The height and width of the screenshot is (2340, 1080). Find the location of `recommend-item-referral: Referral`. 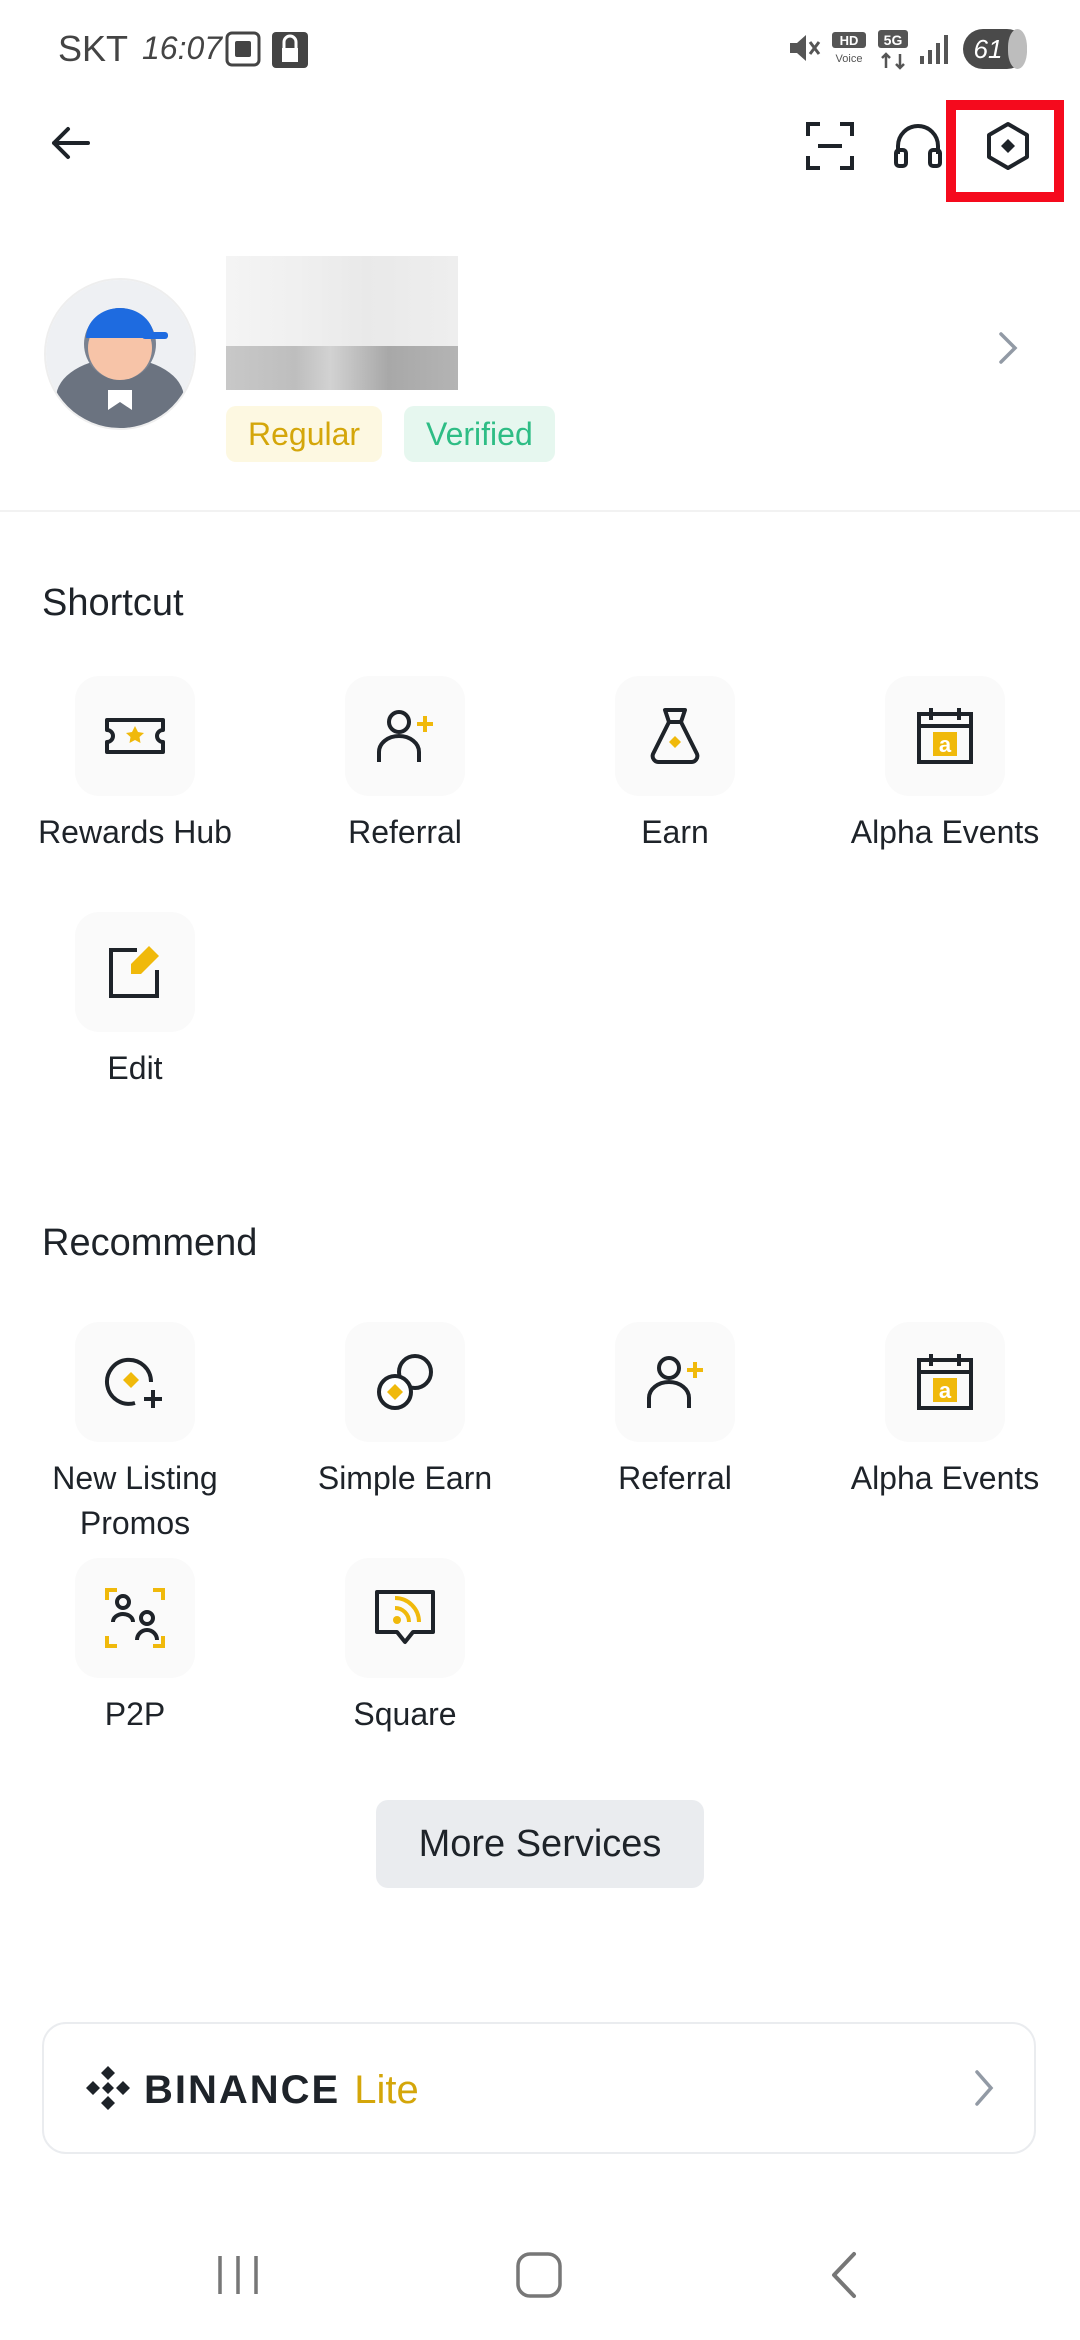

recommend-item-referral: Referral is located at coordinates (675, 1411).